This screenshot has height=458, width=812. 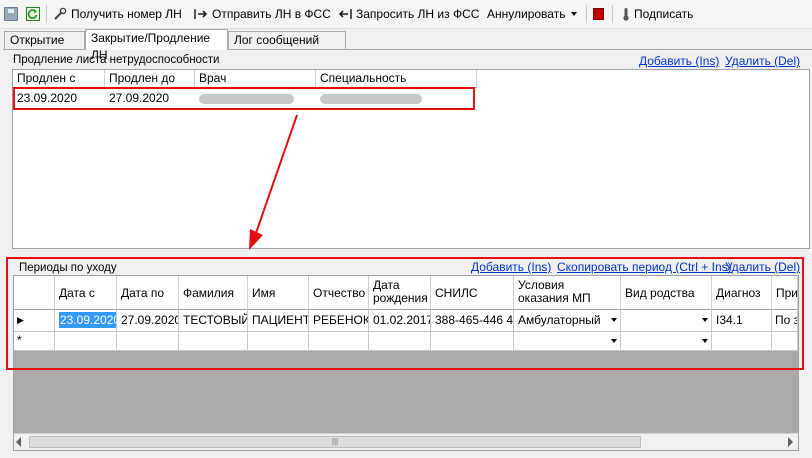 I want to click on col-extended-from: Продлен с, so click(x=59, y=79).